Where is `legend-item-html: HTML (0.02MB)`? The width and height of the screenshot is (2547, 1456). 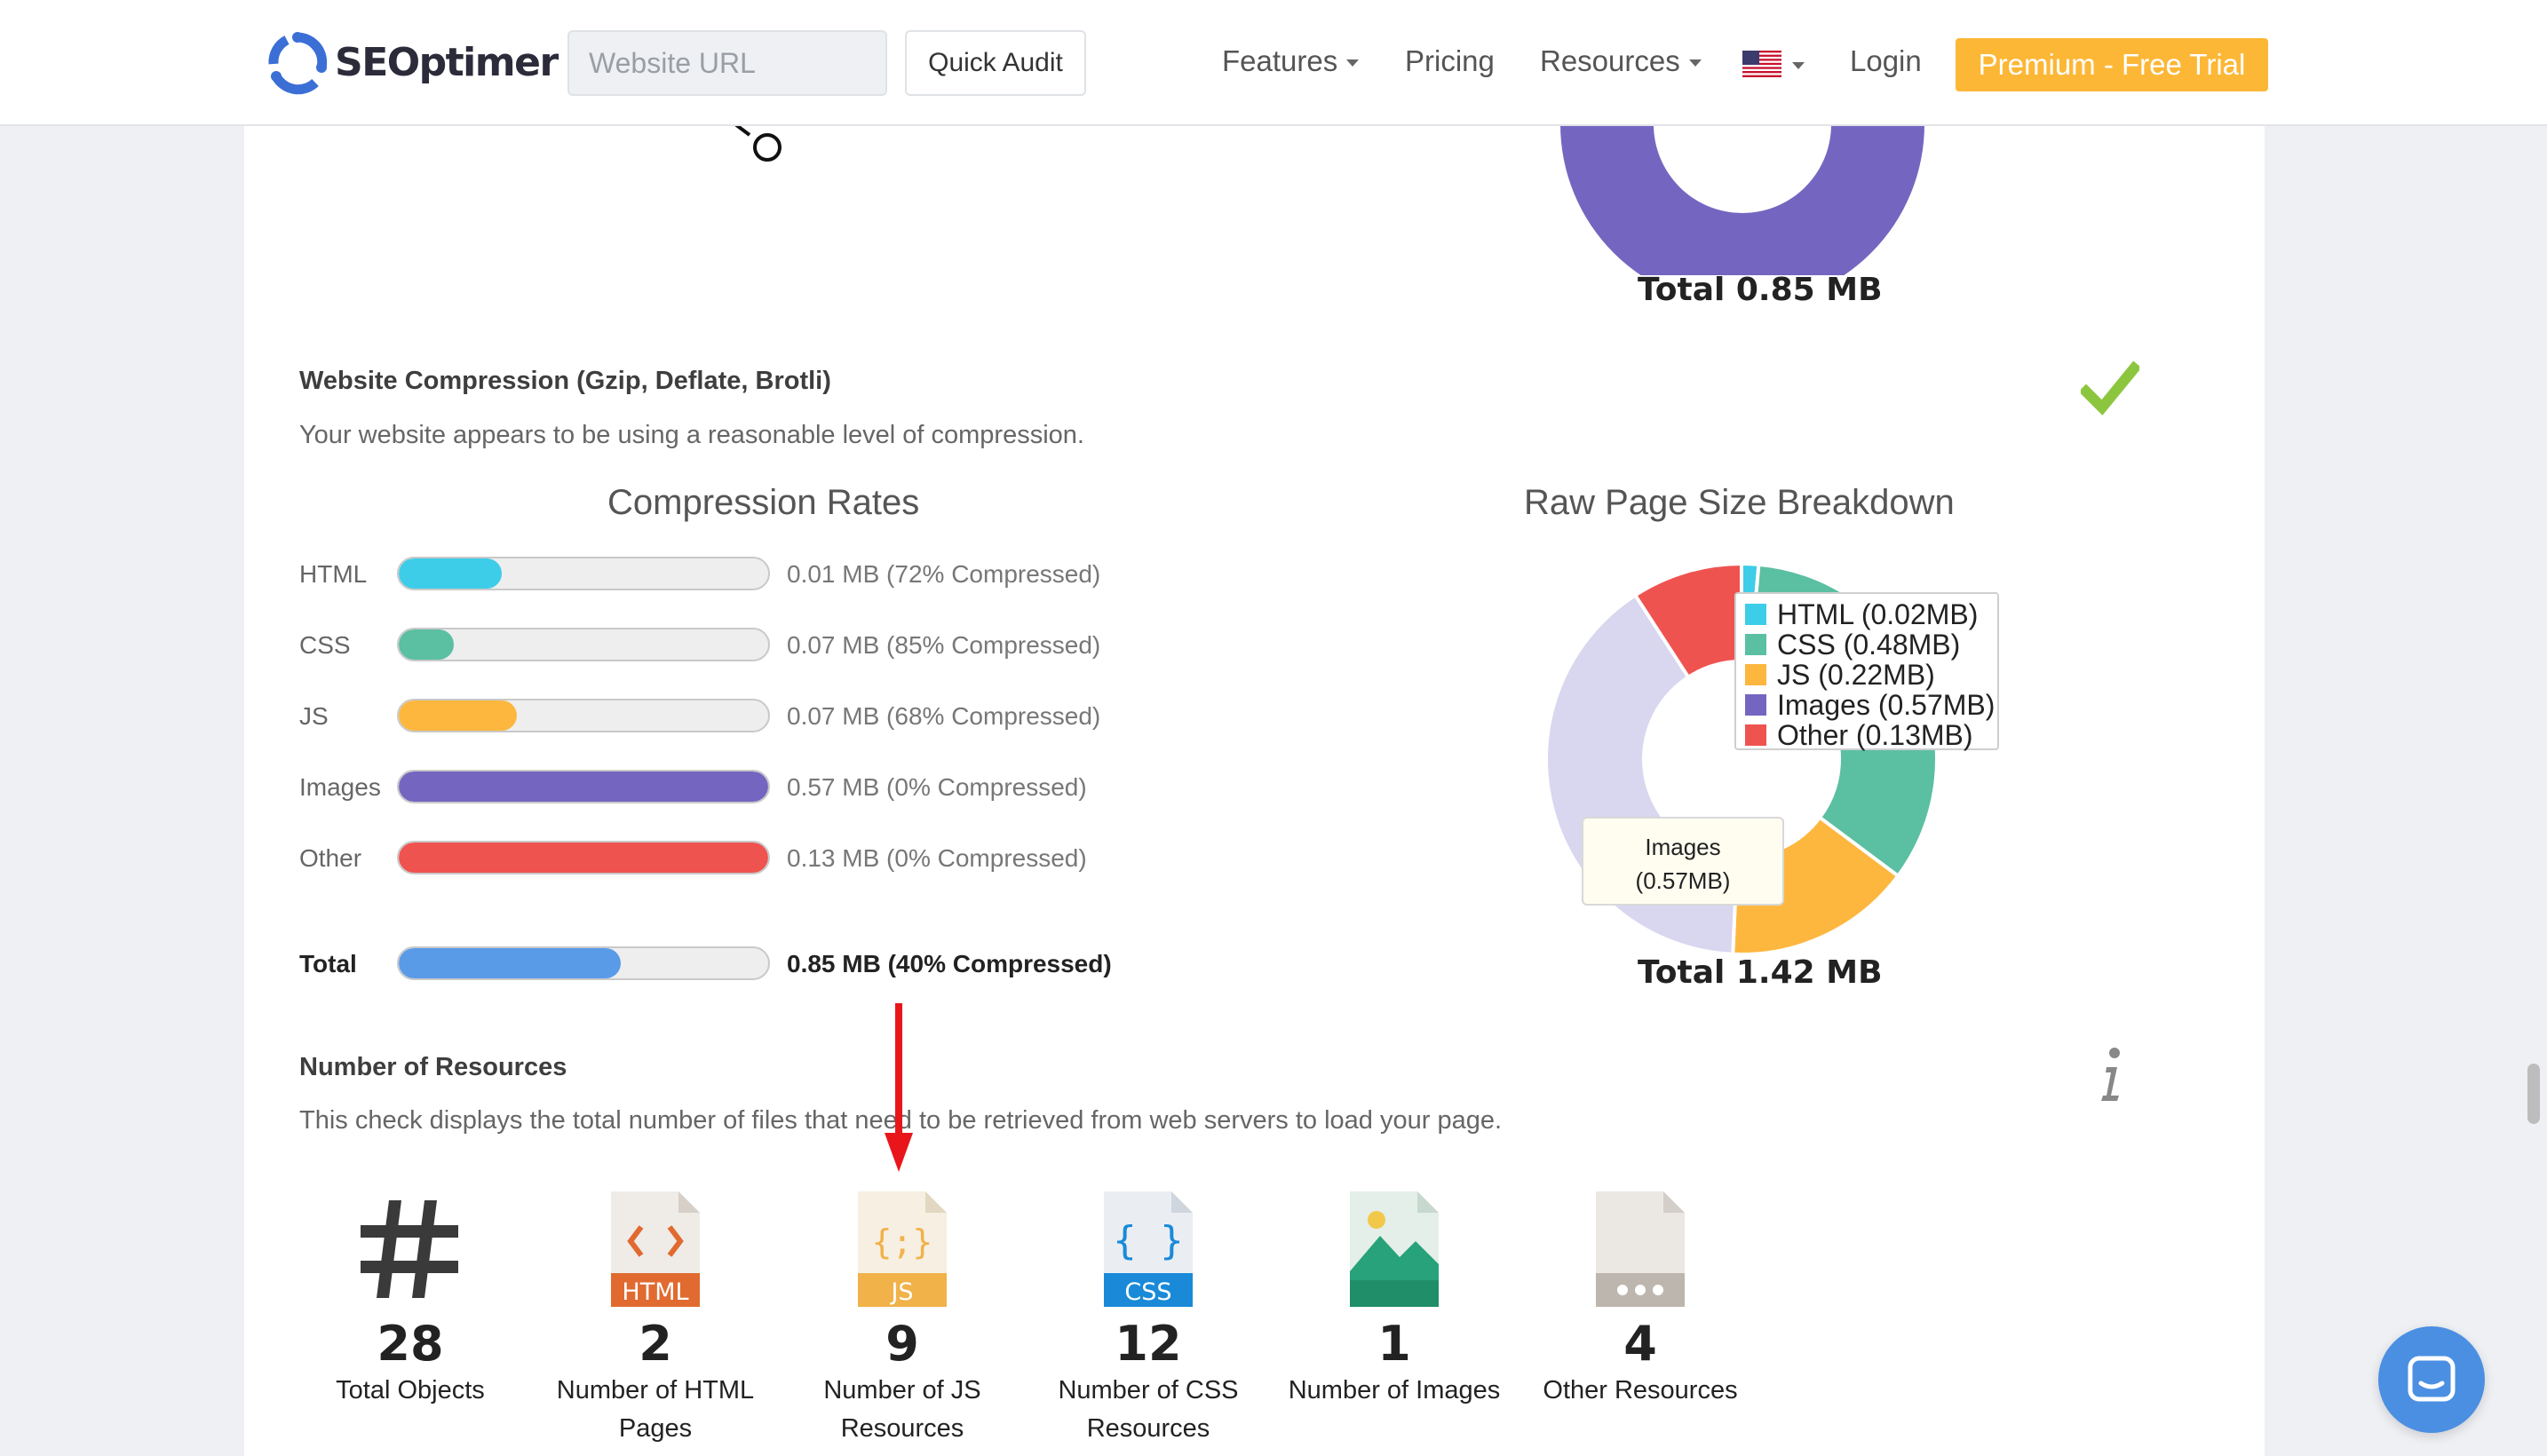
legend-item-html: HTML (0.02MB) is located at coordinates (1867, 613).